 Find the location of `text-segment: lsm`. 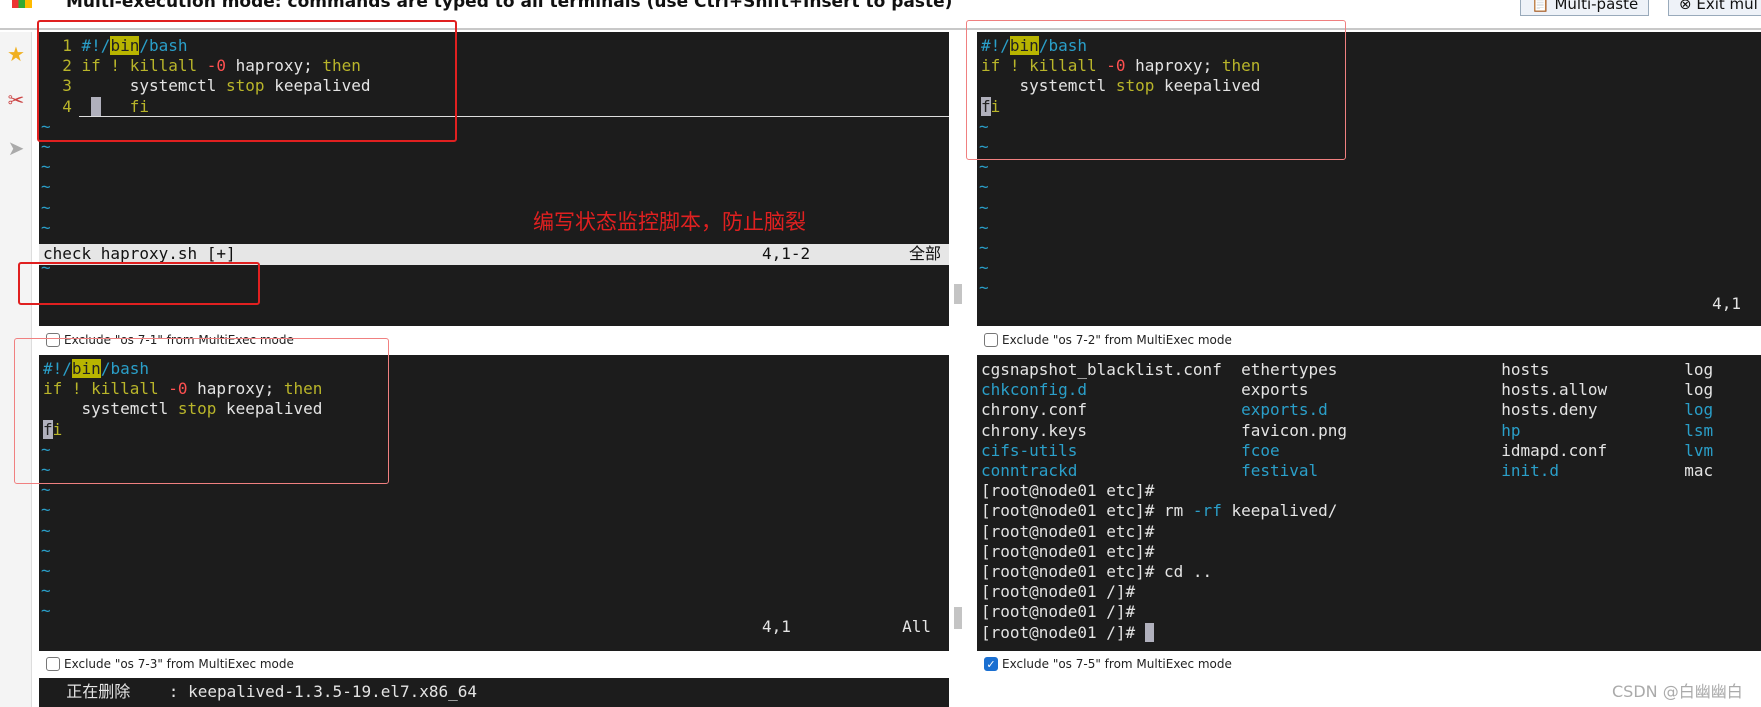

text-segment: lsm is located at coordinates (1699, 430).